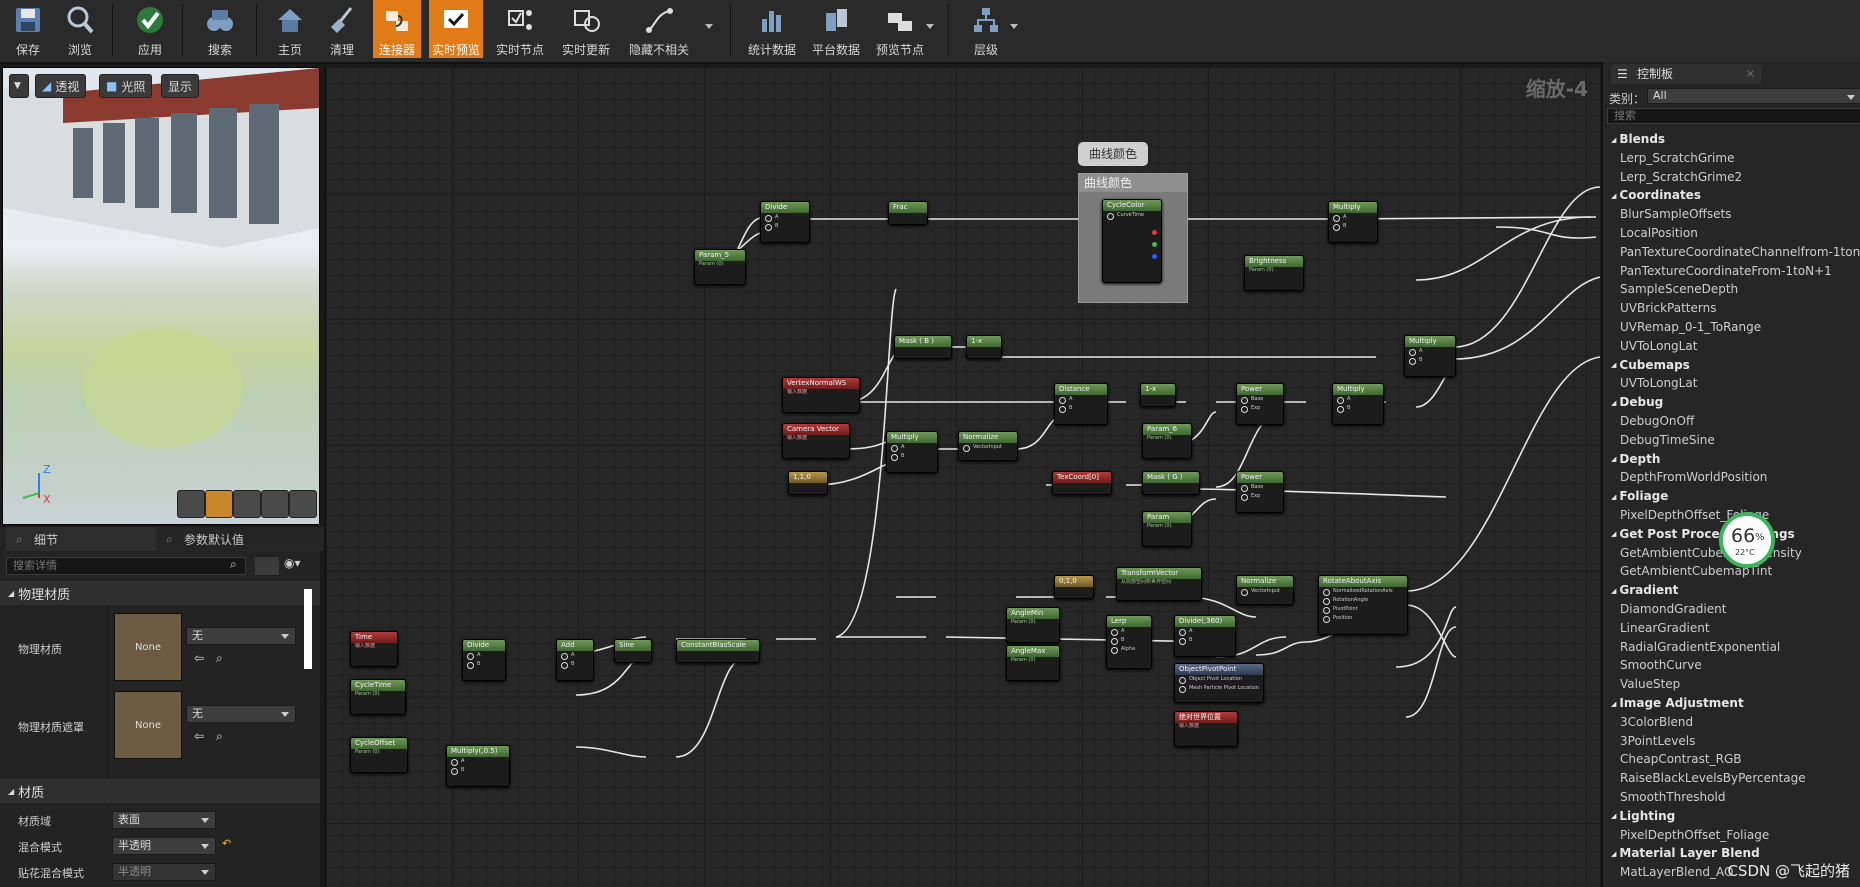  I want to click on node-normalize-2: Normalize VectorInput, so click(1265, 590).